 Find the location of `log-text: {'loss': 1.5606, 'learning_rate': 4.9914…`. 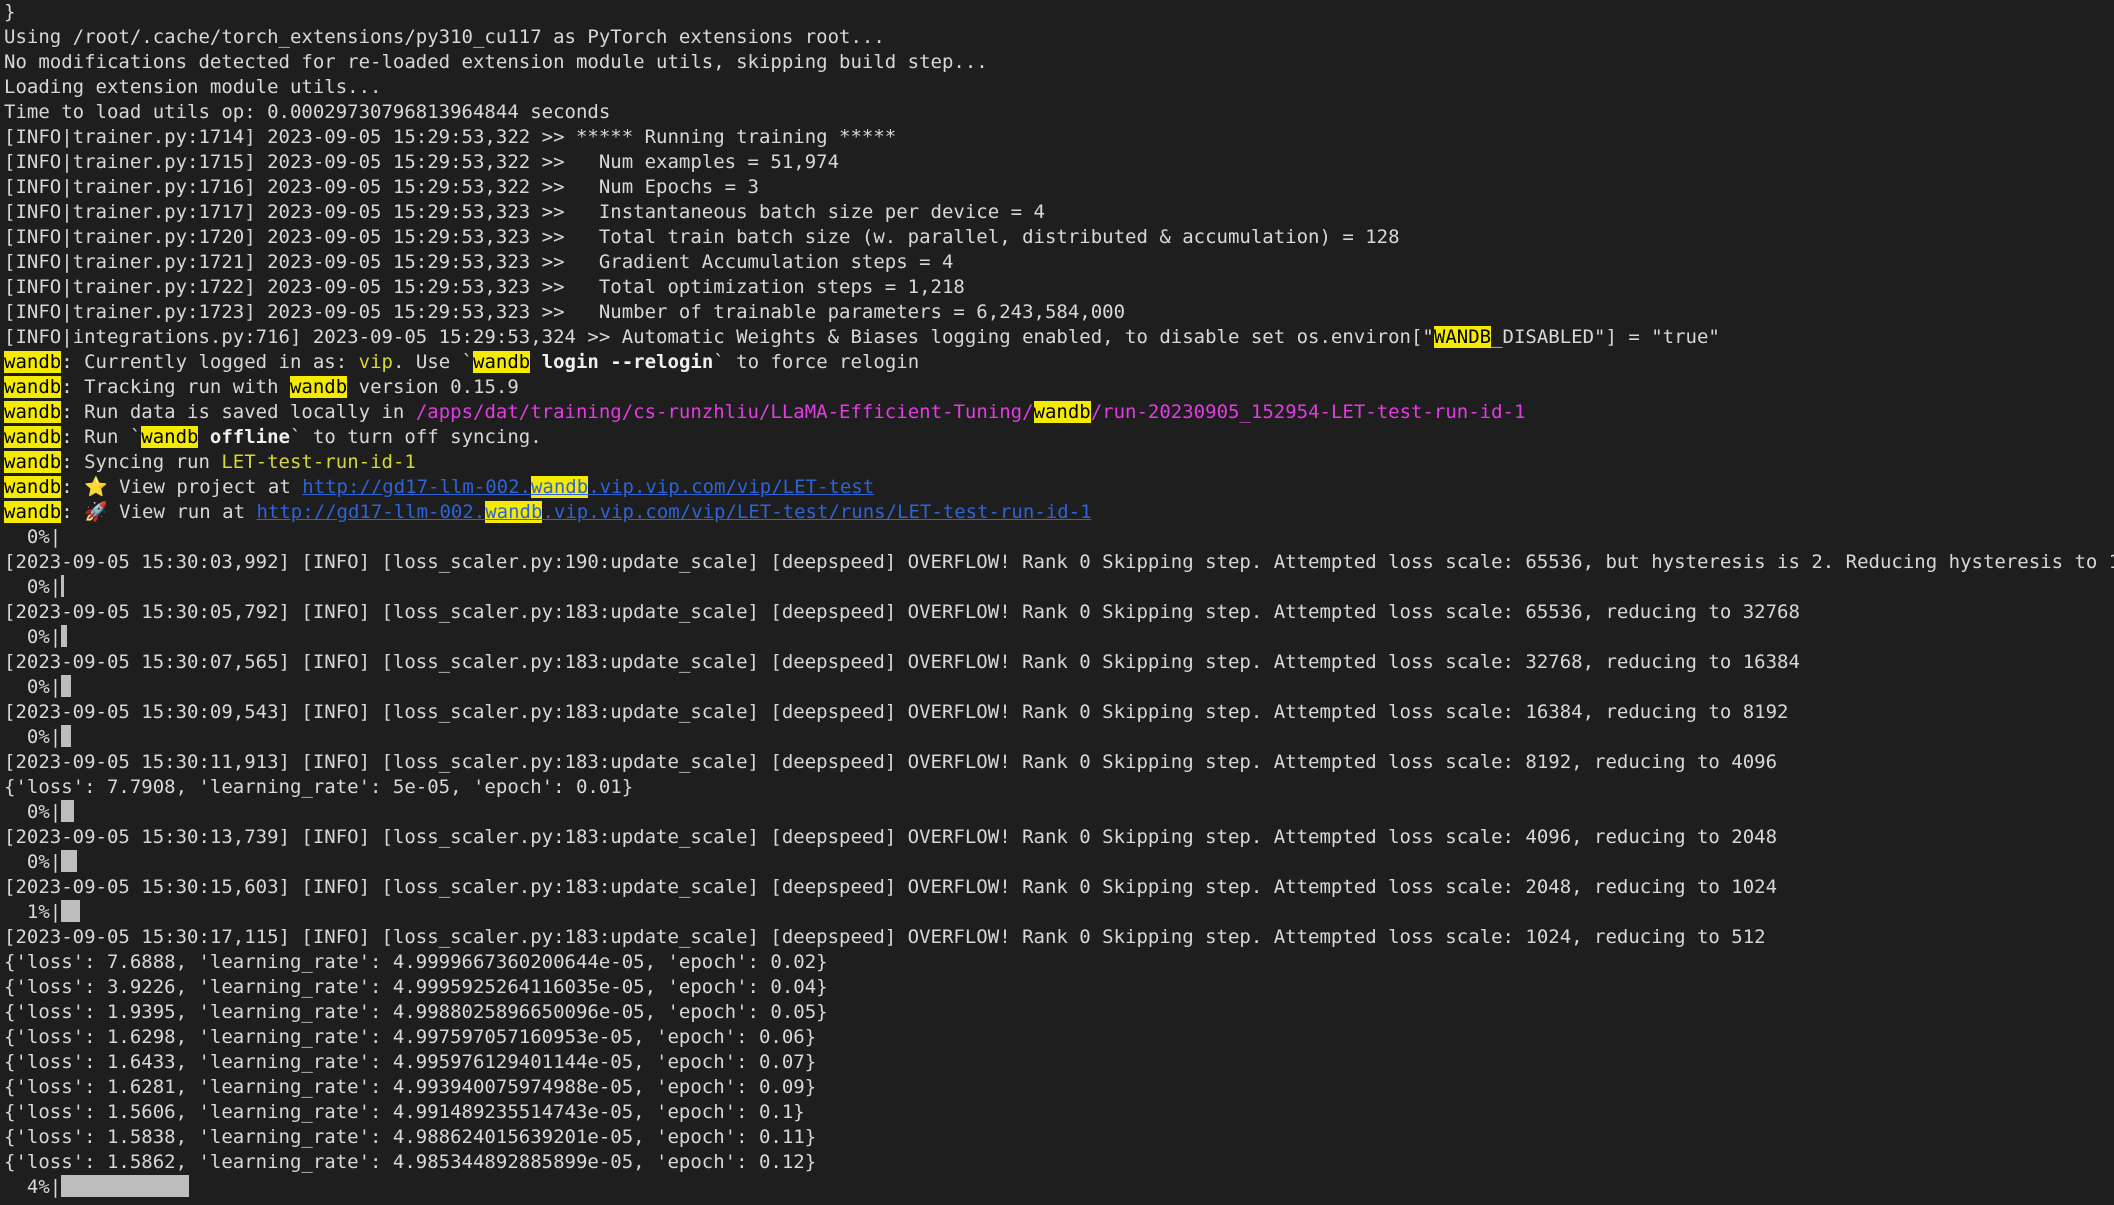

log-text: {'loss': 1.5606, 'learning_rate': 4.9914… is located at coordinates (404, 1112).